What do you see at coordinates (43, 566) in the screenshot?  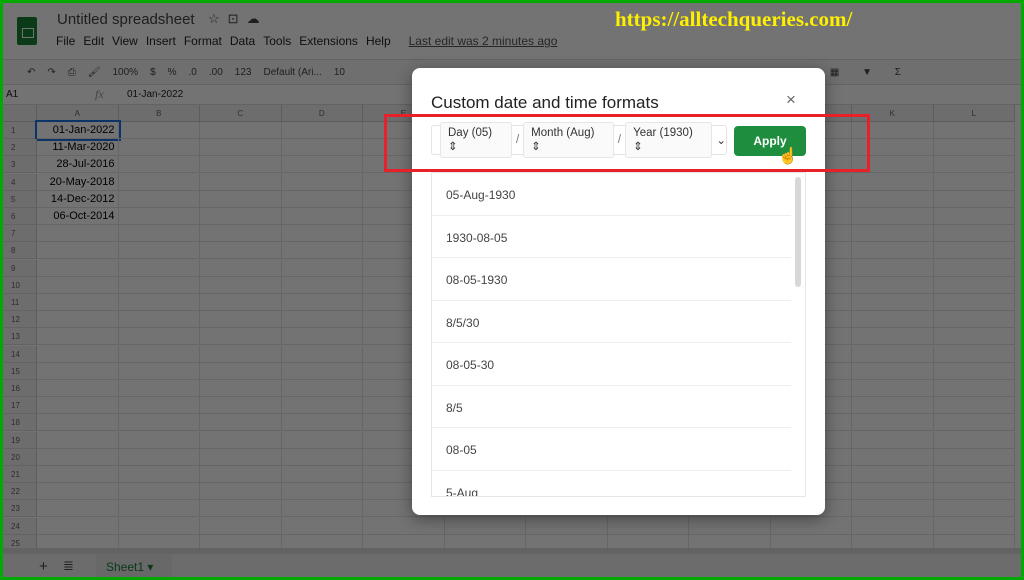 I see `add-sheet-button: +` at bounding box center [43, 566].